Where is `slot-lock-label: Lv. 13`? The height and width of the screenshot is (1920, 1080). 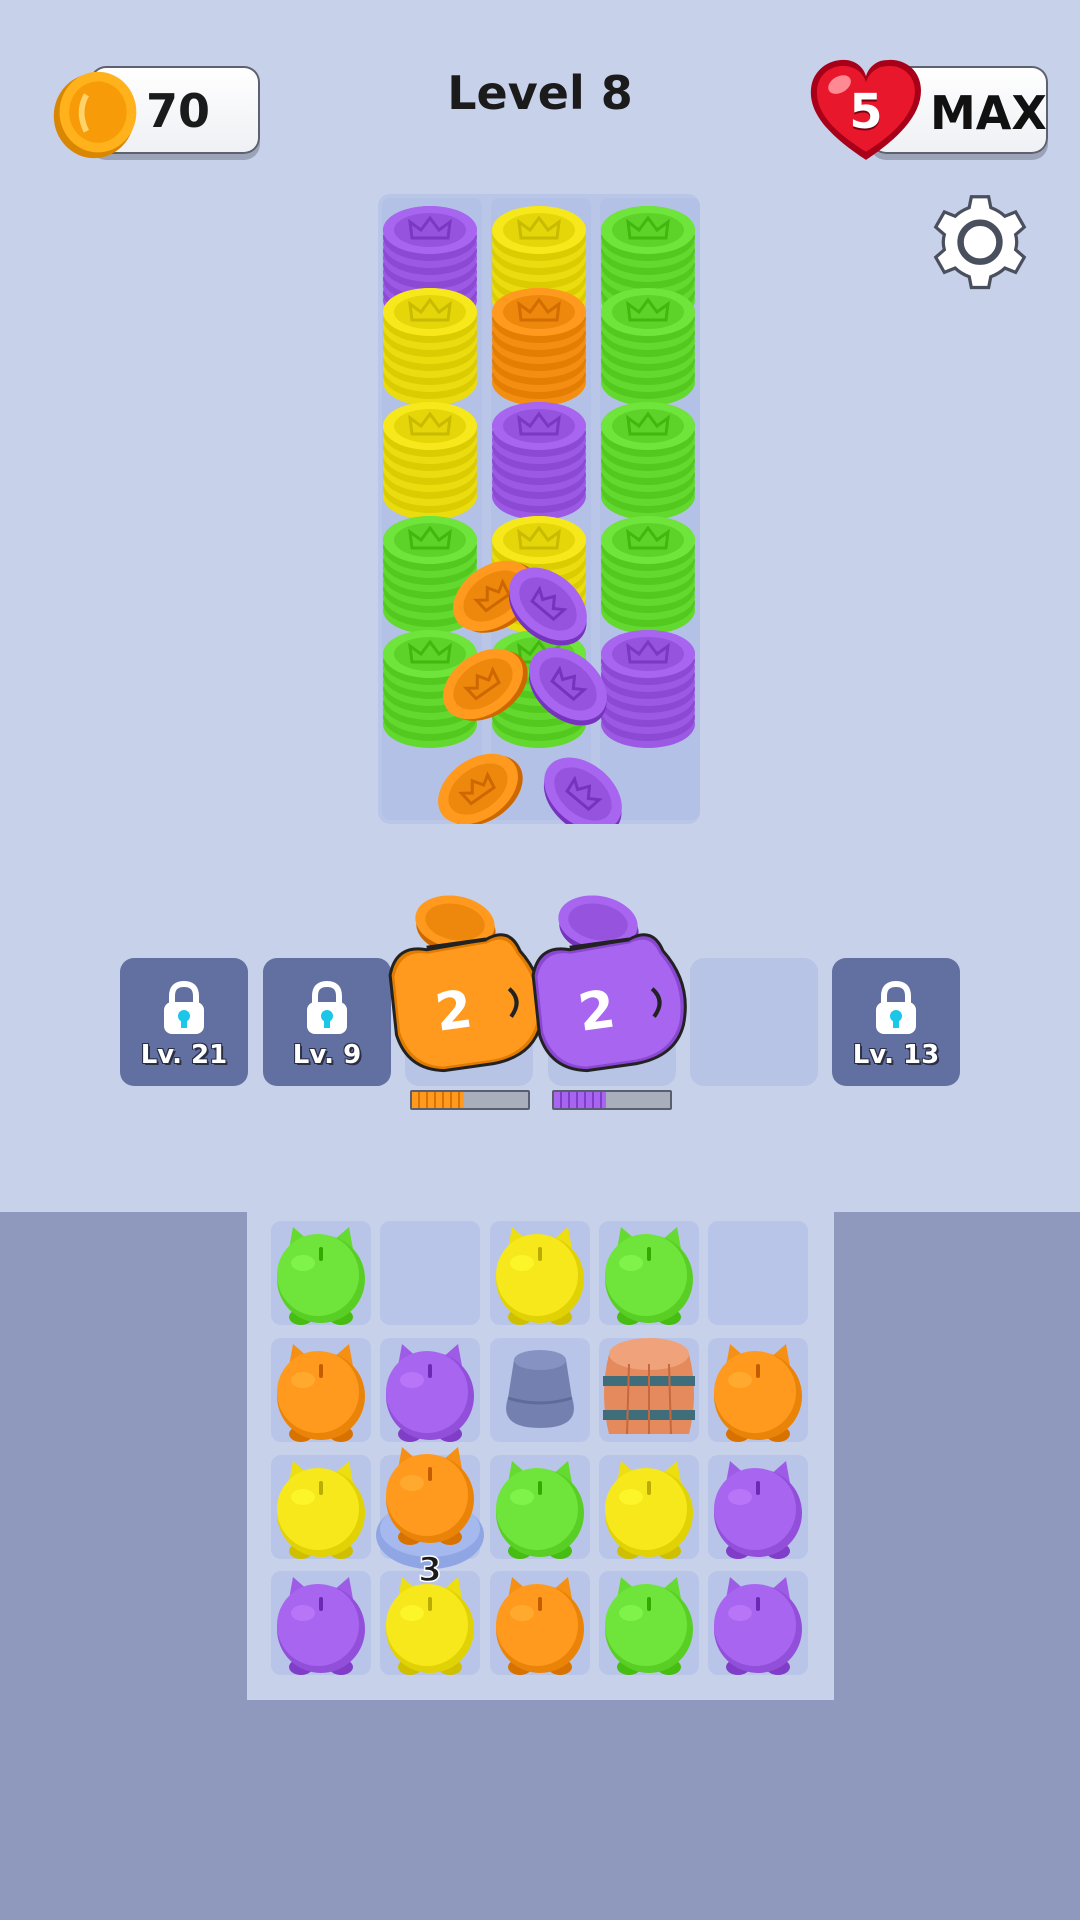 slot-lock-label: Lv. 13 is located at coordinates (896, 1055).